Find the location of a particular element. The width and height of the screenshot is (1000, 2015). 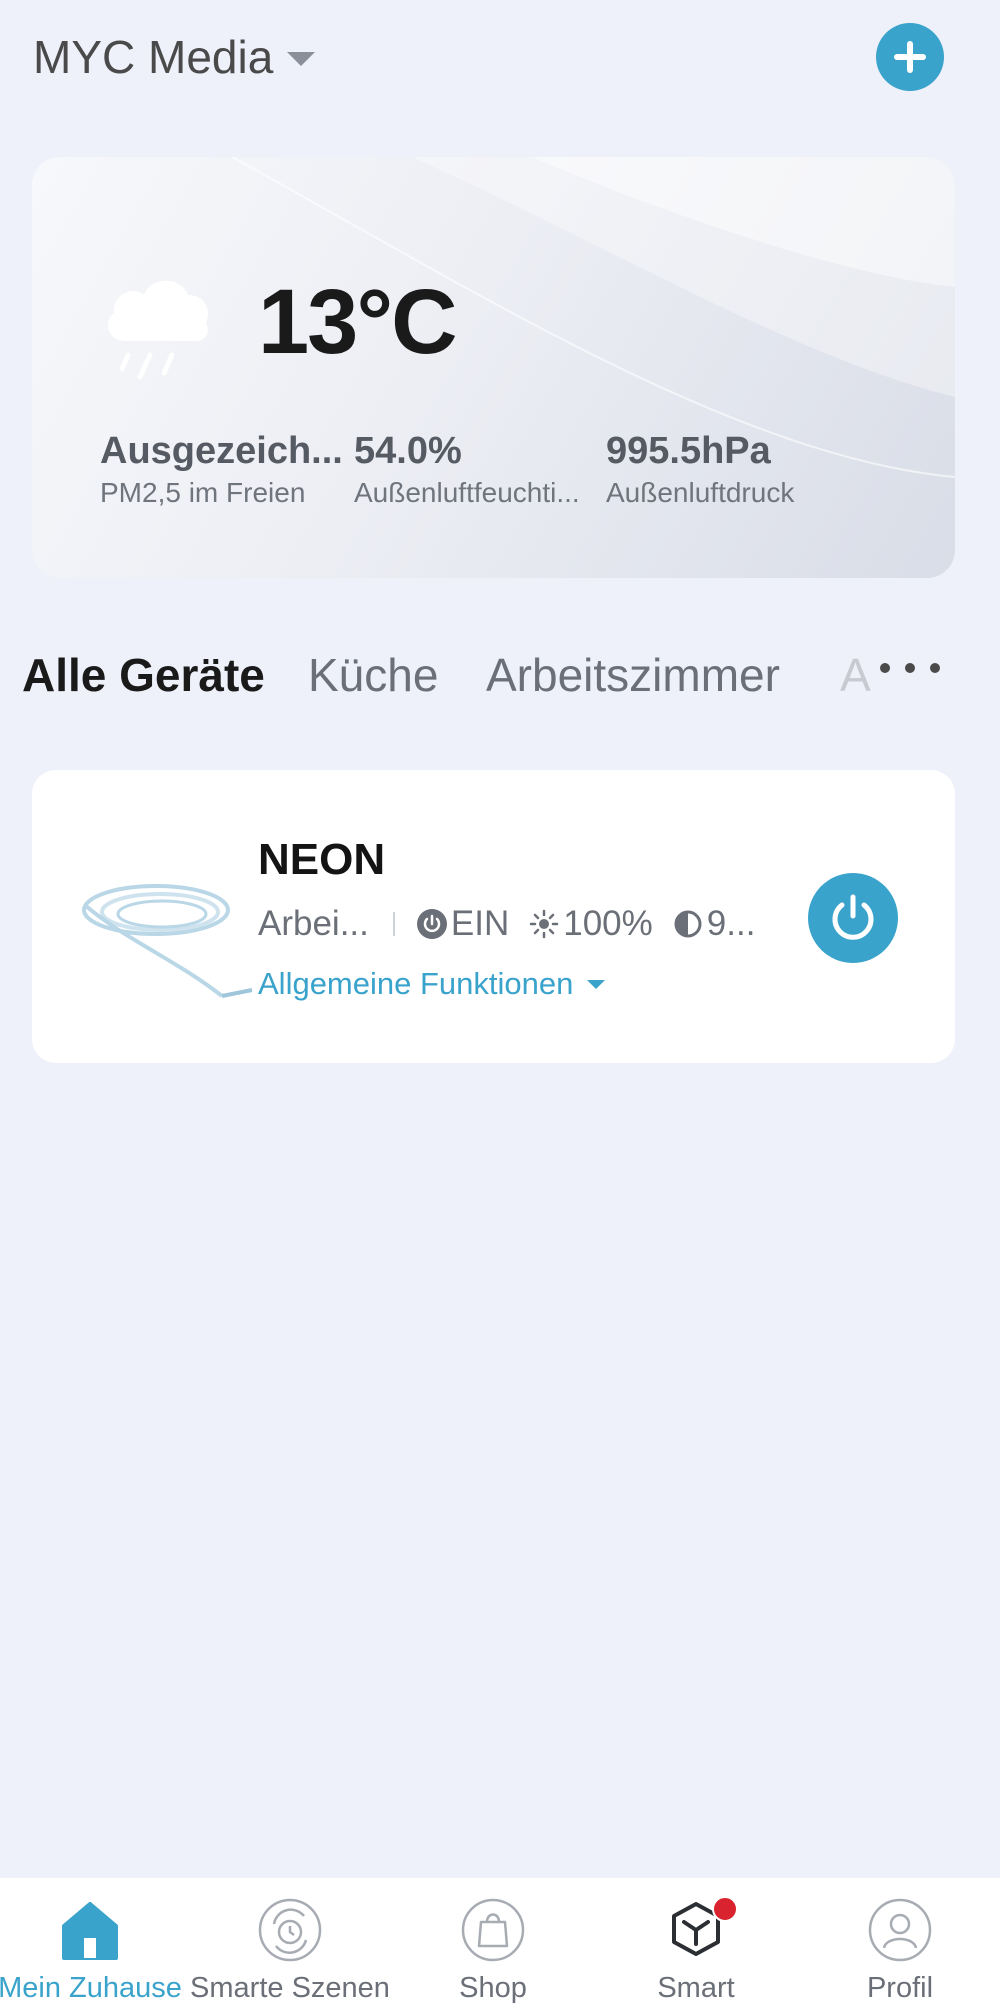

tab-kueche: Küche is located at coordinates (373, 675).